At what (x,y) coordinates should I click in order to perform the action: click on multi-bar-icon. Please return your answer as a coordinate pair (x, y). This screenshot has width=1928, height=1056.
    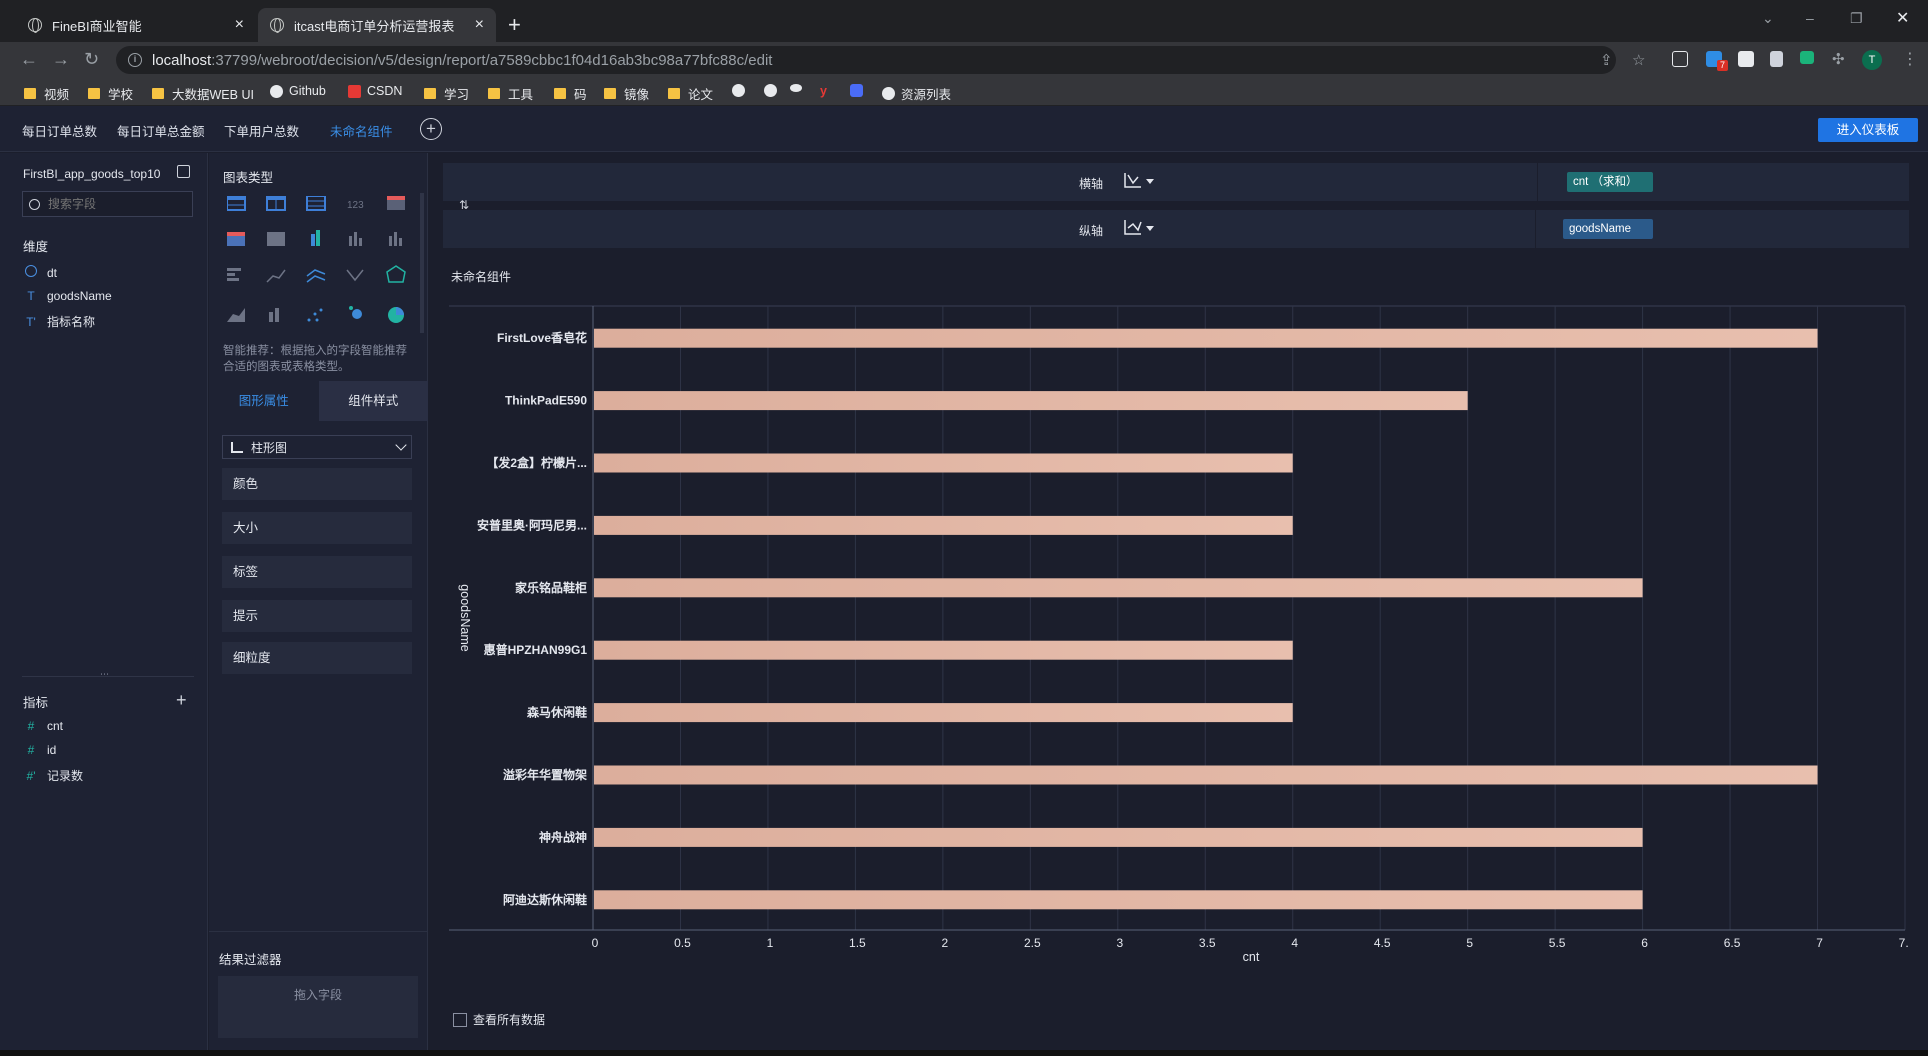
    Looking at the image, I should click on (395, 239).